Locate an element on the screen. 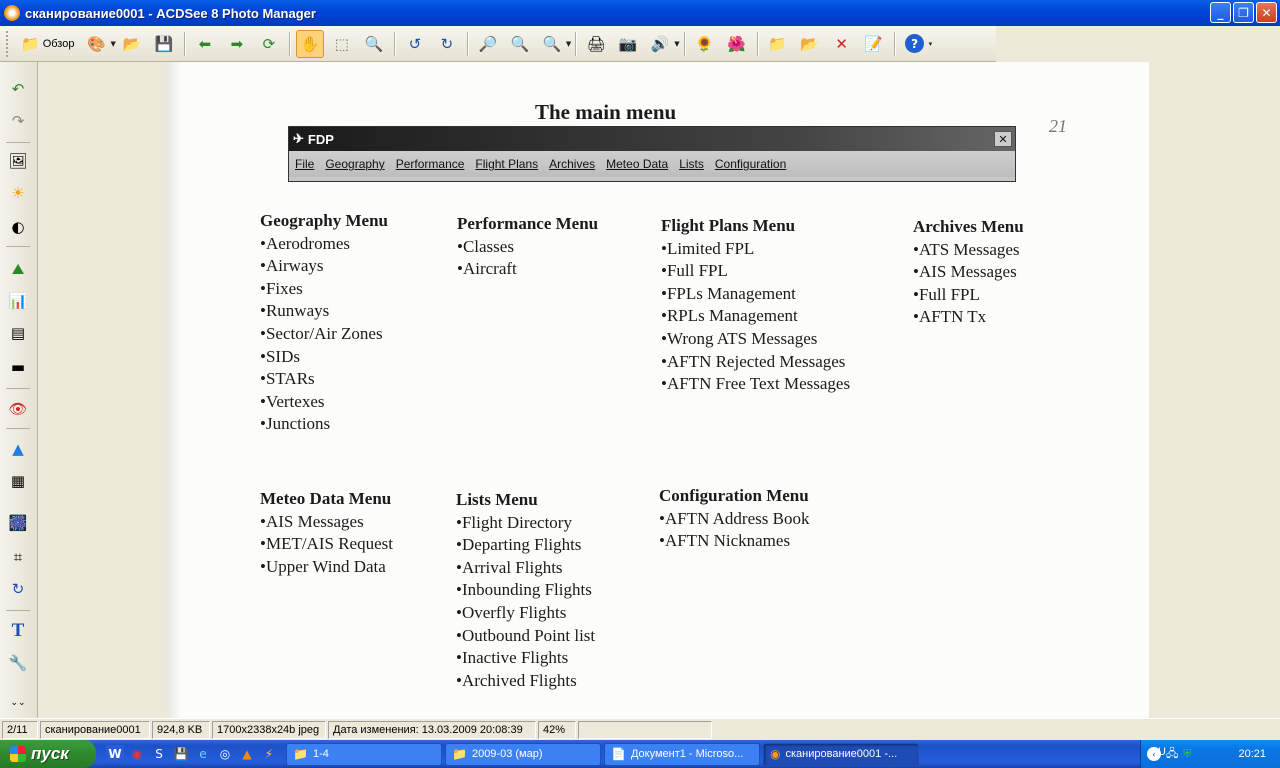 This screenshot has width=1280, height=768. crop-button: ⌗ is located at coordinates (18, 557).